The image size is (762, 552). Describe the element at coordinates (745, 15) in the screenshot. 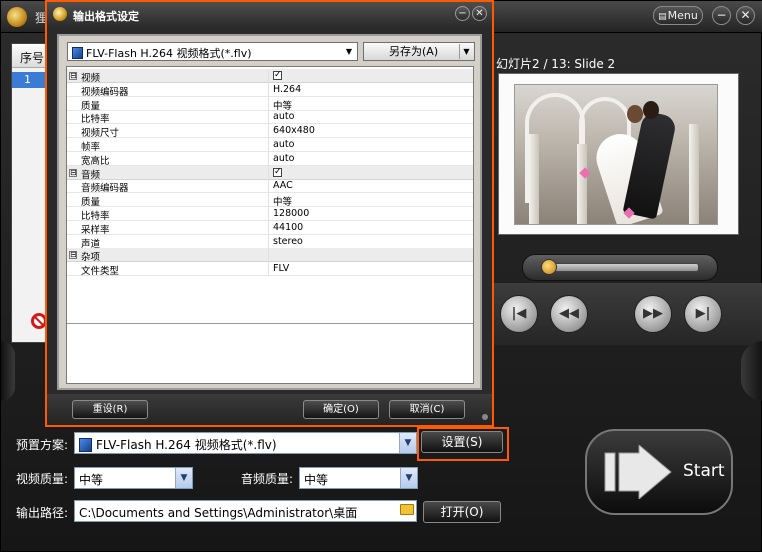

I see `close-button: ✕` at that location.